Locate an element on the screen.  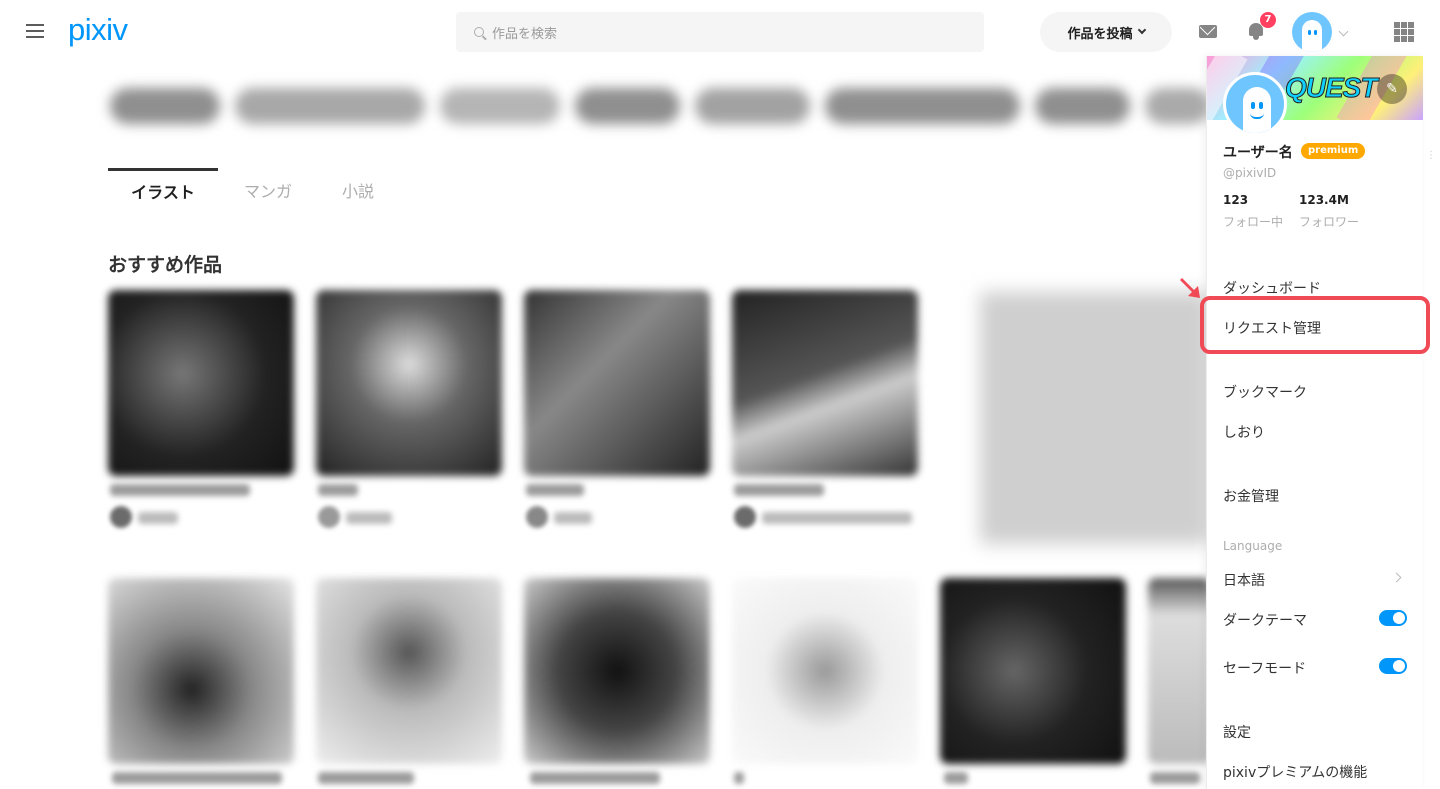
user-avatar is located at coordinates (1312, 32).